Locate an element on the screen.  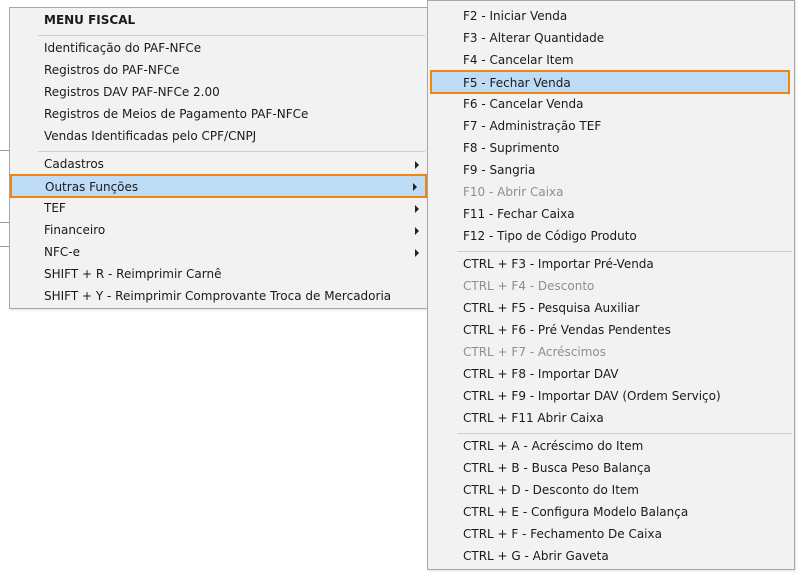
menu-item-label: Financeiro is located at coordinates (75, 230).